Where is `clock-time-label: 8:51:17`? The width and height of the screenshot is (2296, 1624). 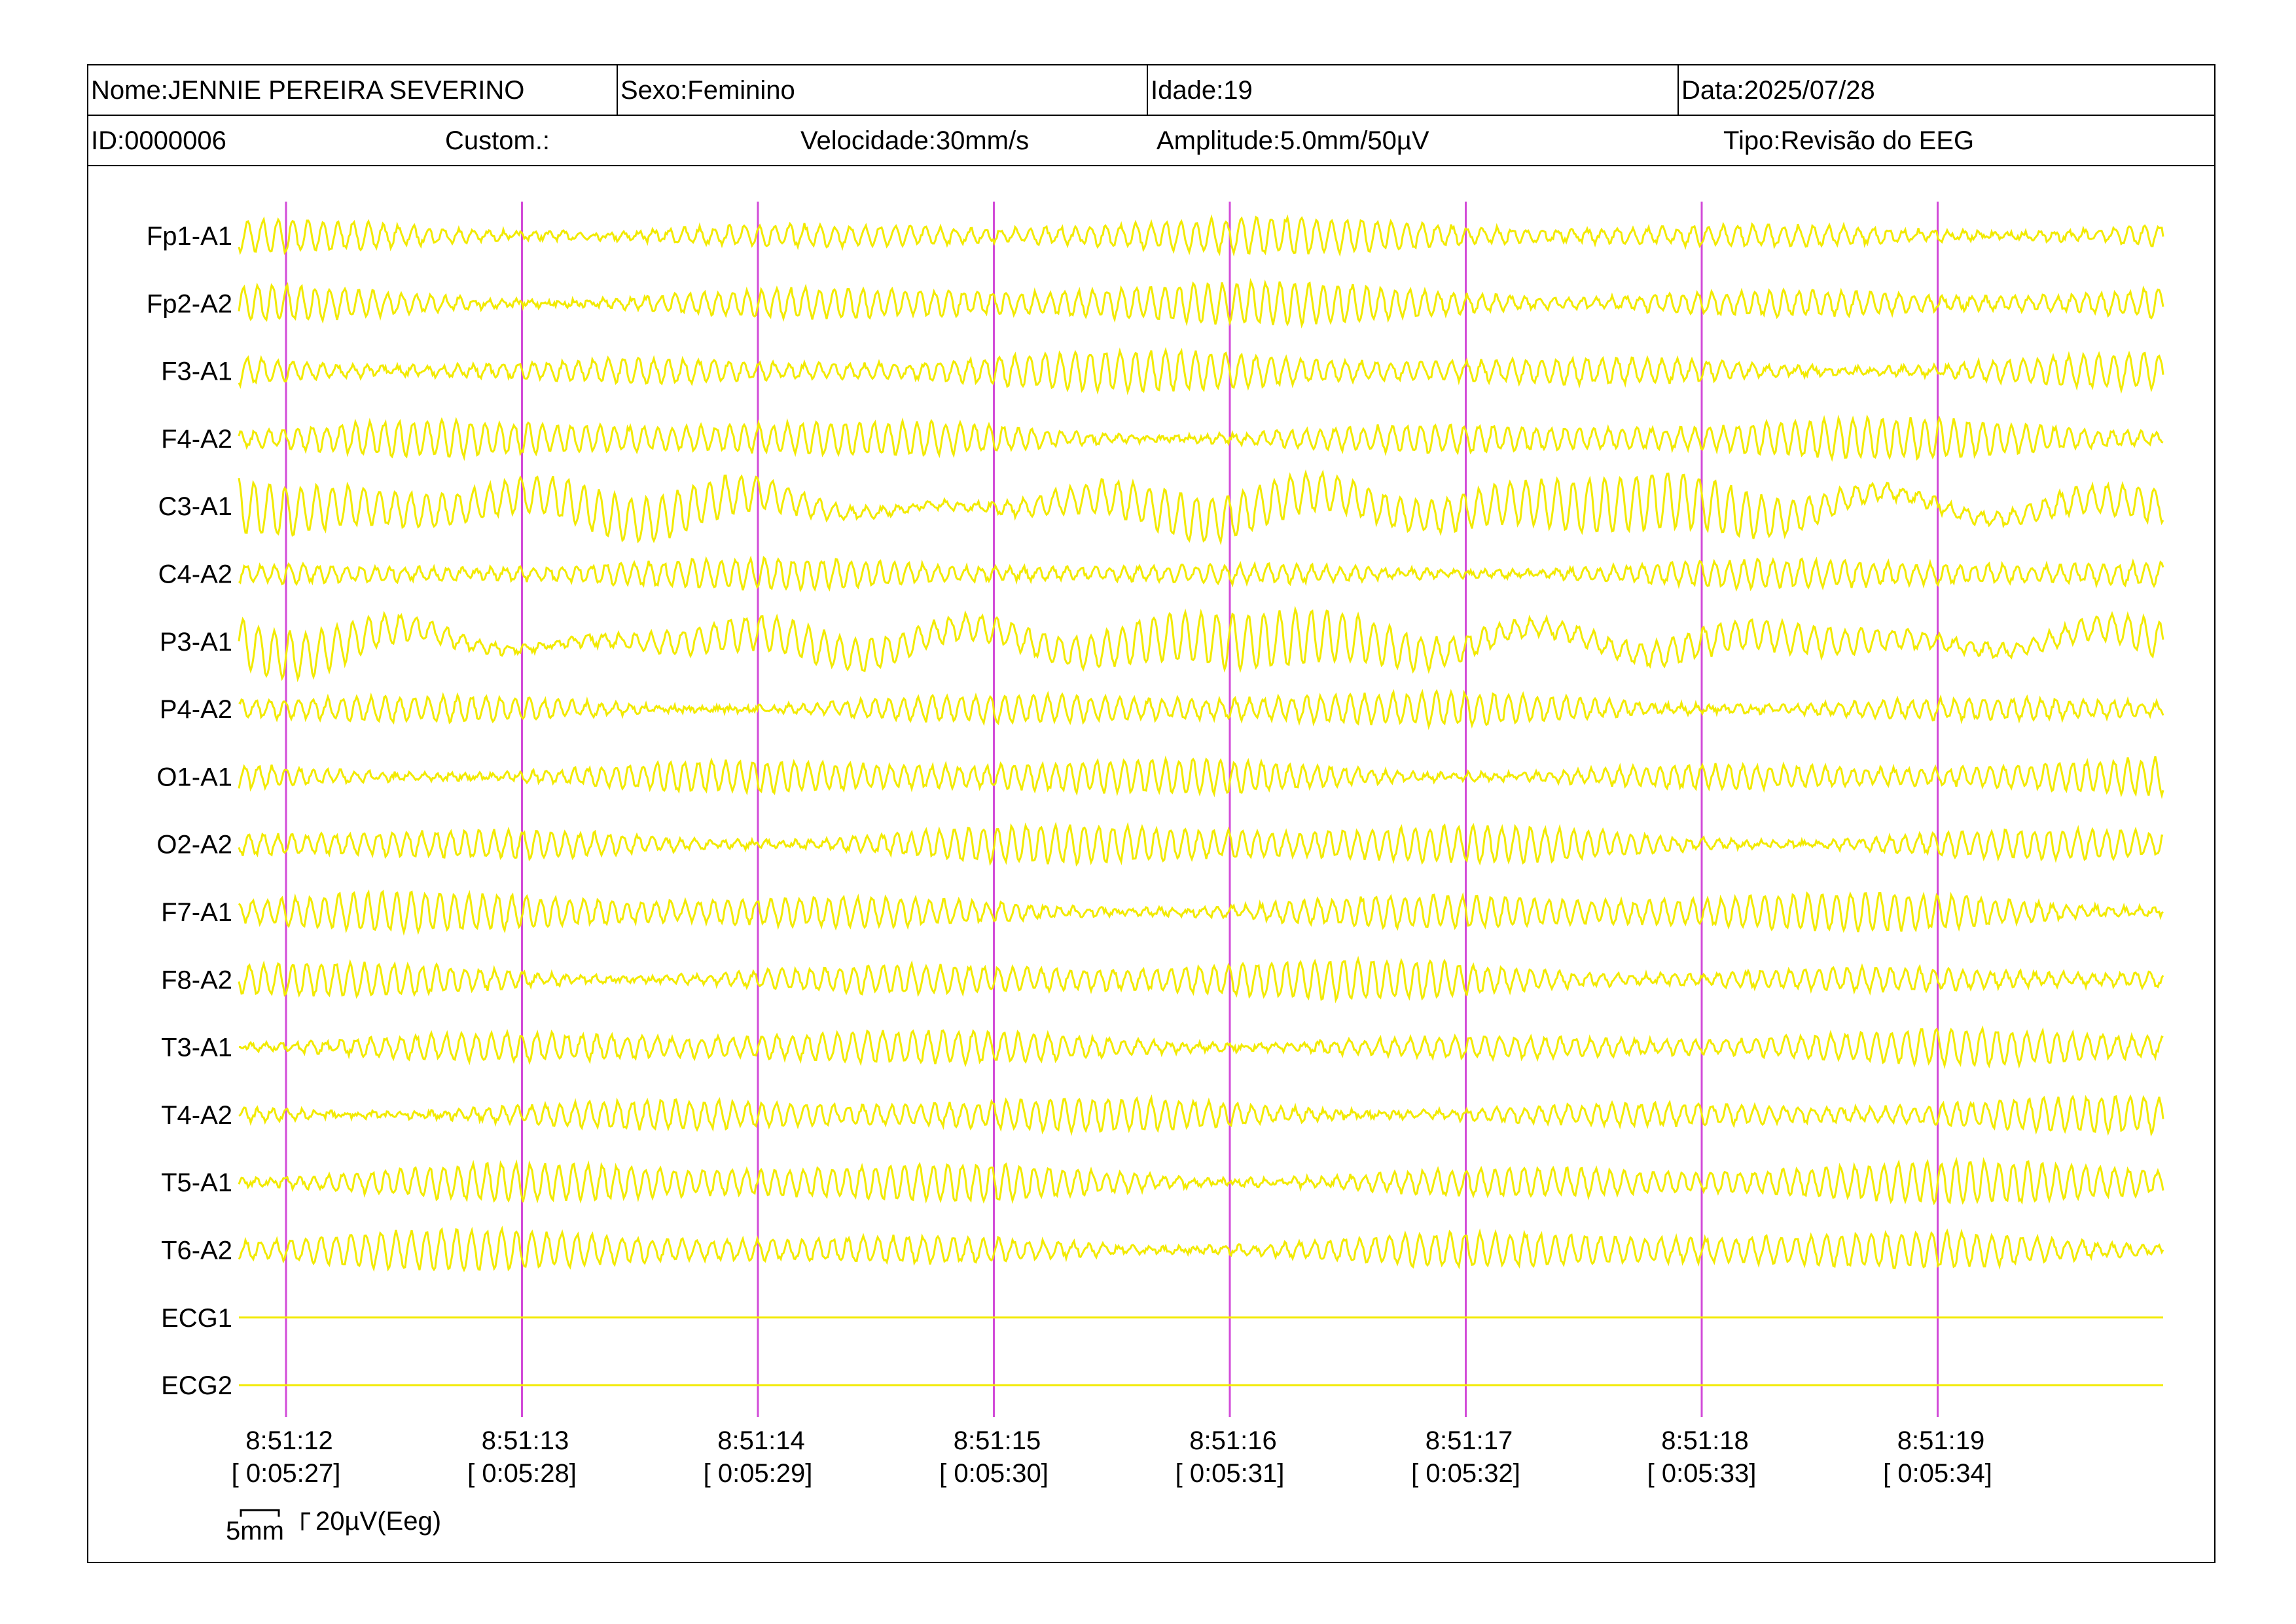
clock-time-label: 8:51:17 is located at coordinates (1469, 1440).